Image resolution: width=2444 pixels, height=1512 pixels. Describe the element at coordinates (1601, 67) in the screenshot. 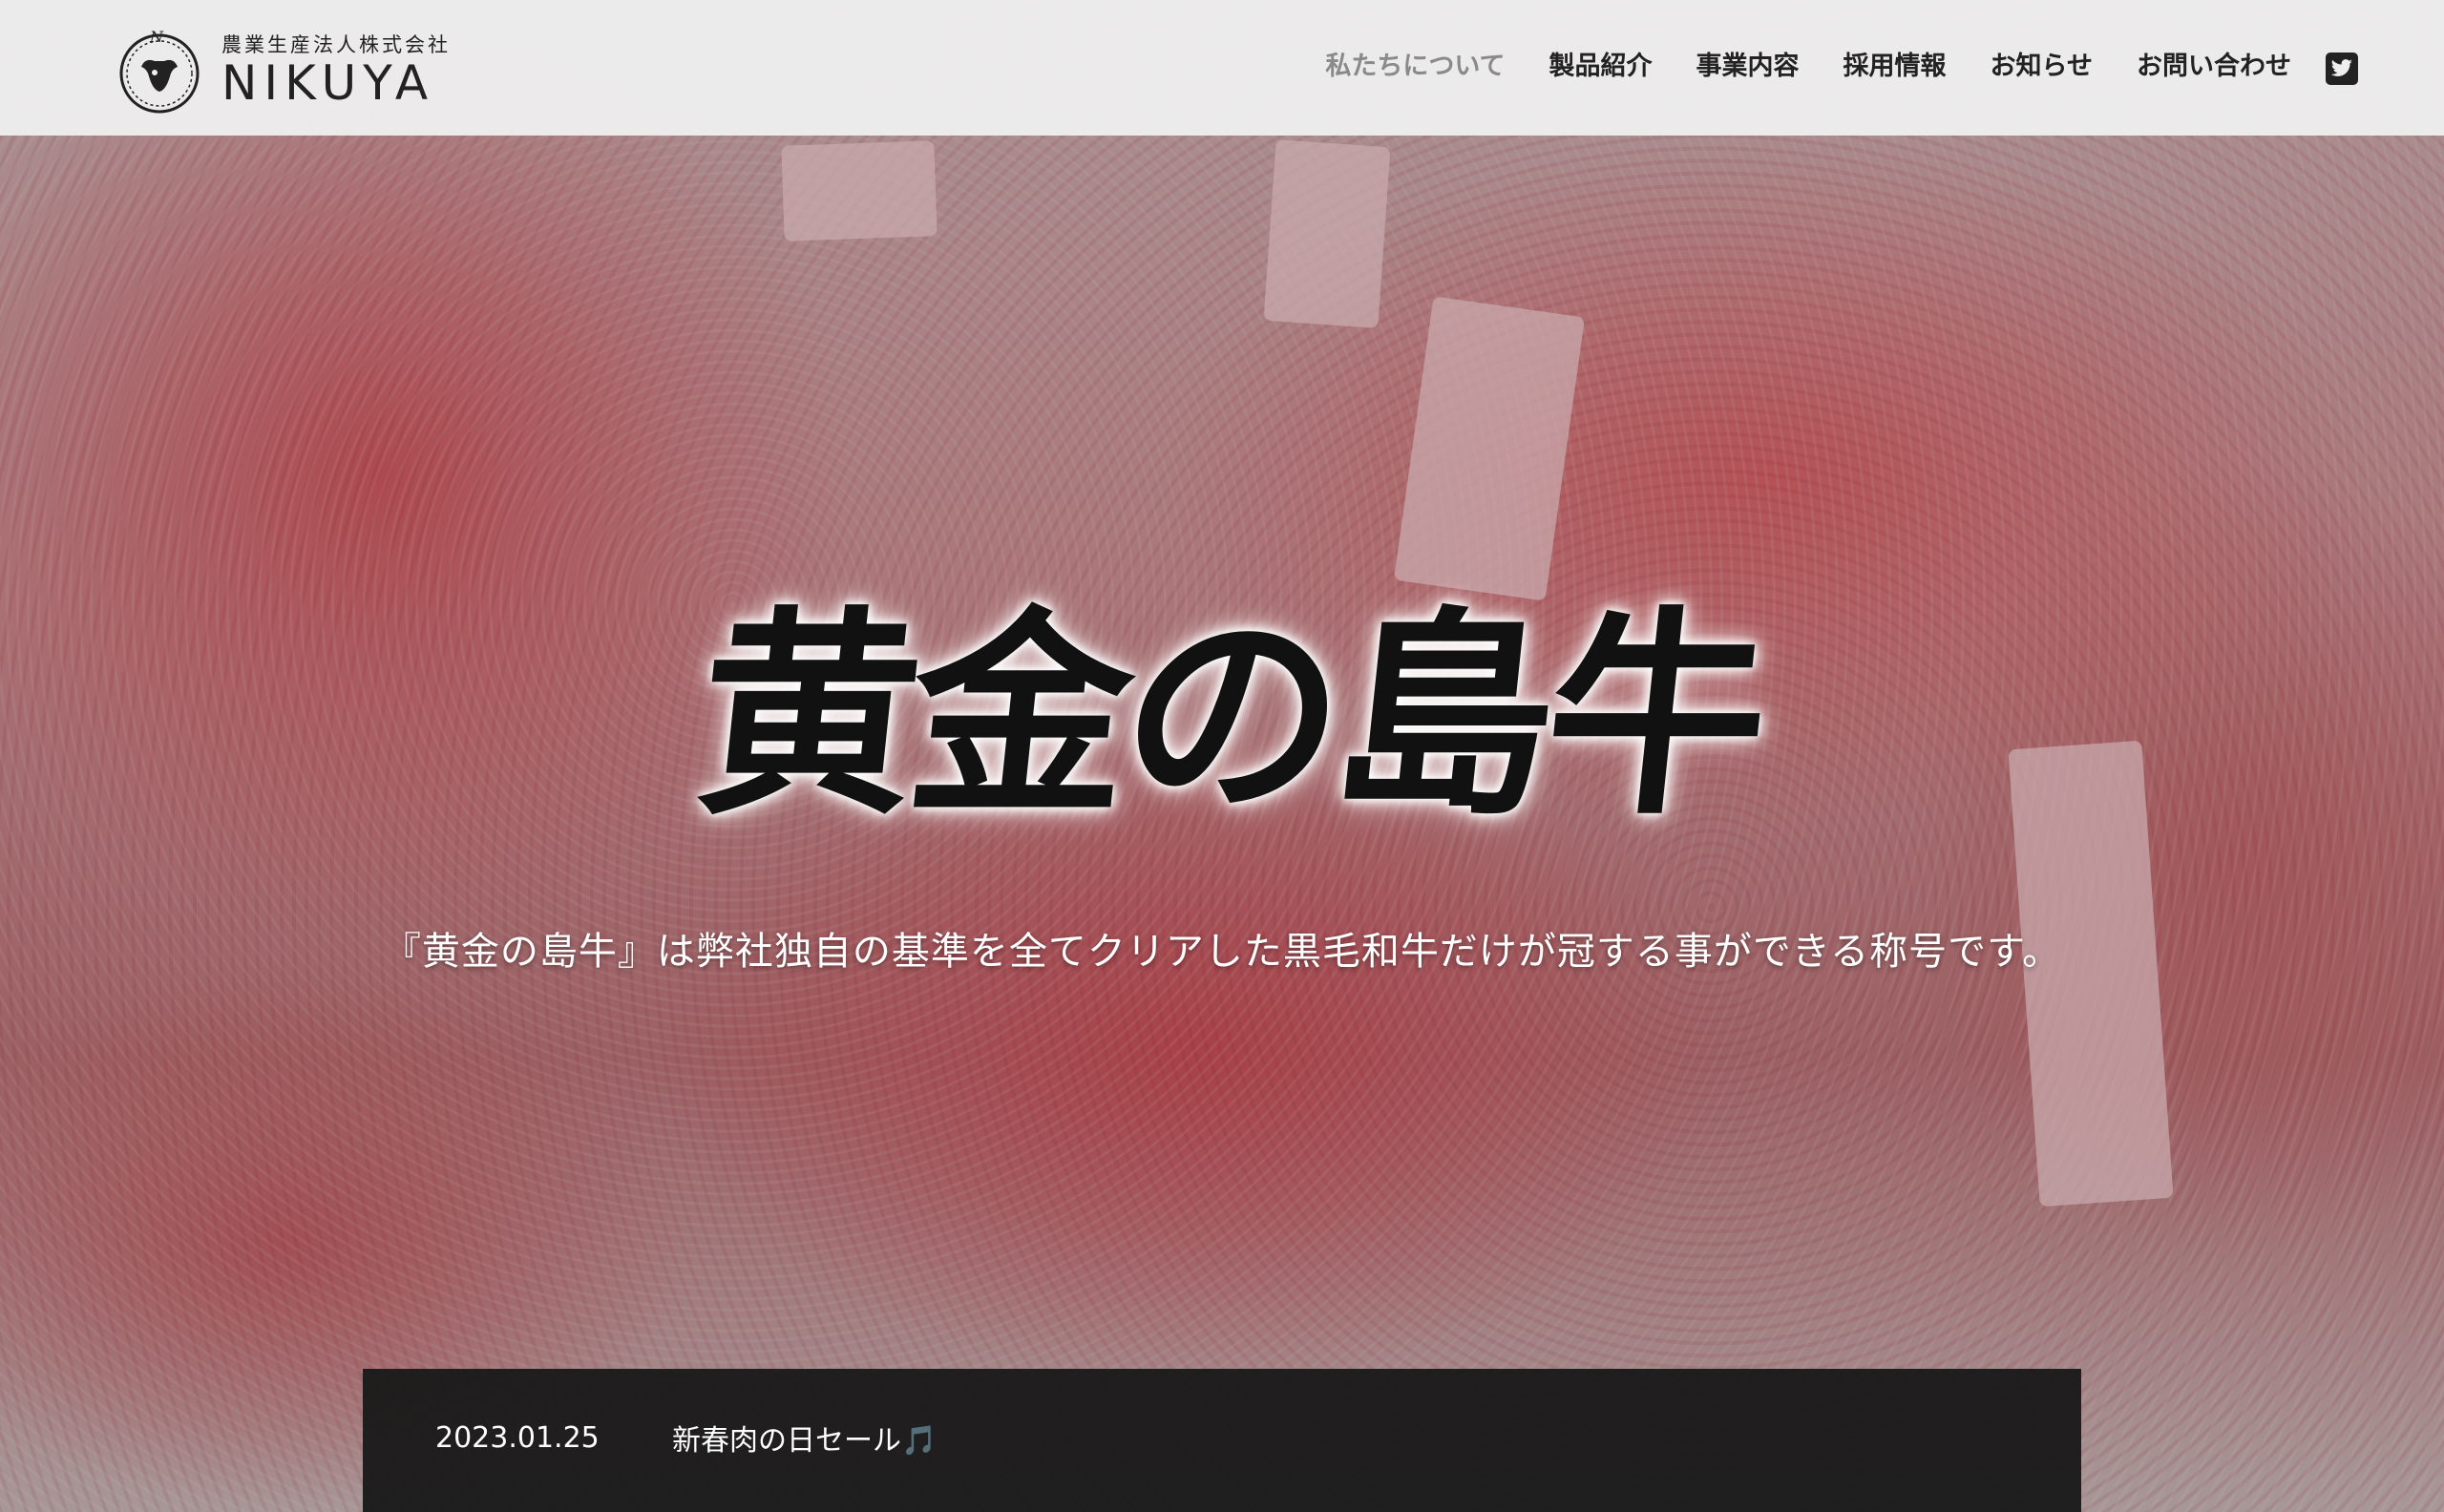

I see `nav-item-products: 製品紹介` at that location.